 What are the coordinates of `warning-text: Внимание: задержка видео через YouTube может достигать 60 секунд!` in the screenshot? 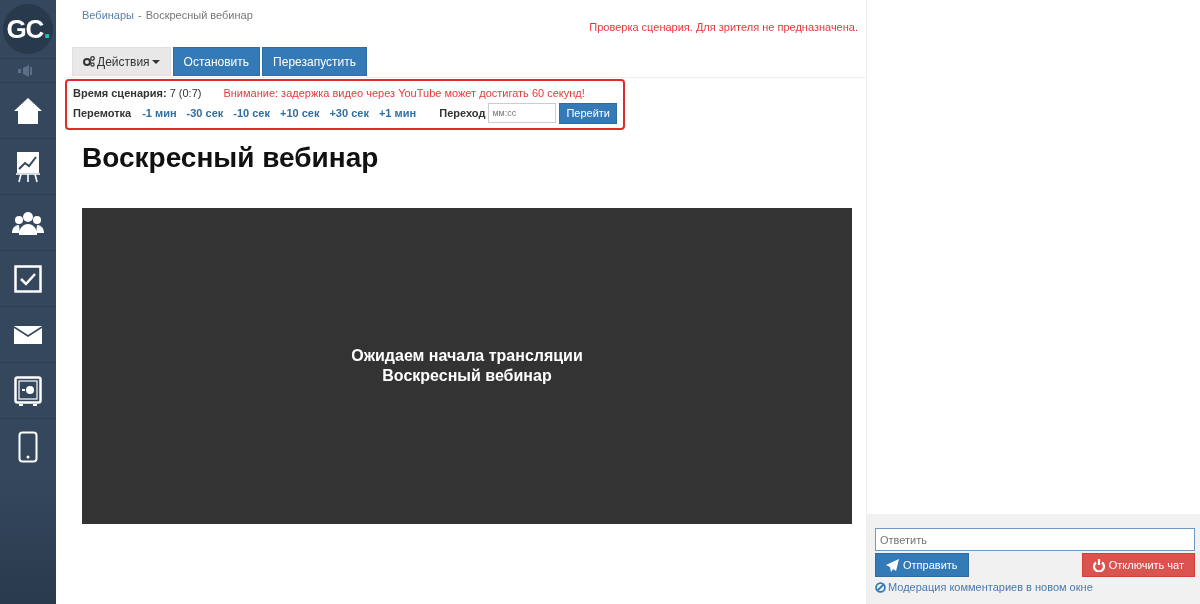 It's located at (404, 93).